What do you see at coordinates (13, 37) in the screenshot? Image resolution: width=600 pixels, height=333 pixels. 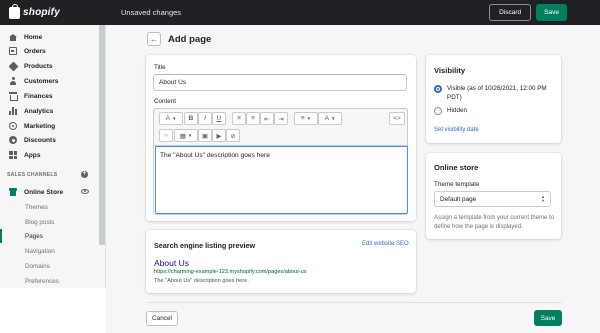 I see `home-icon` at bounding box center [13, 37].